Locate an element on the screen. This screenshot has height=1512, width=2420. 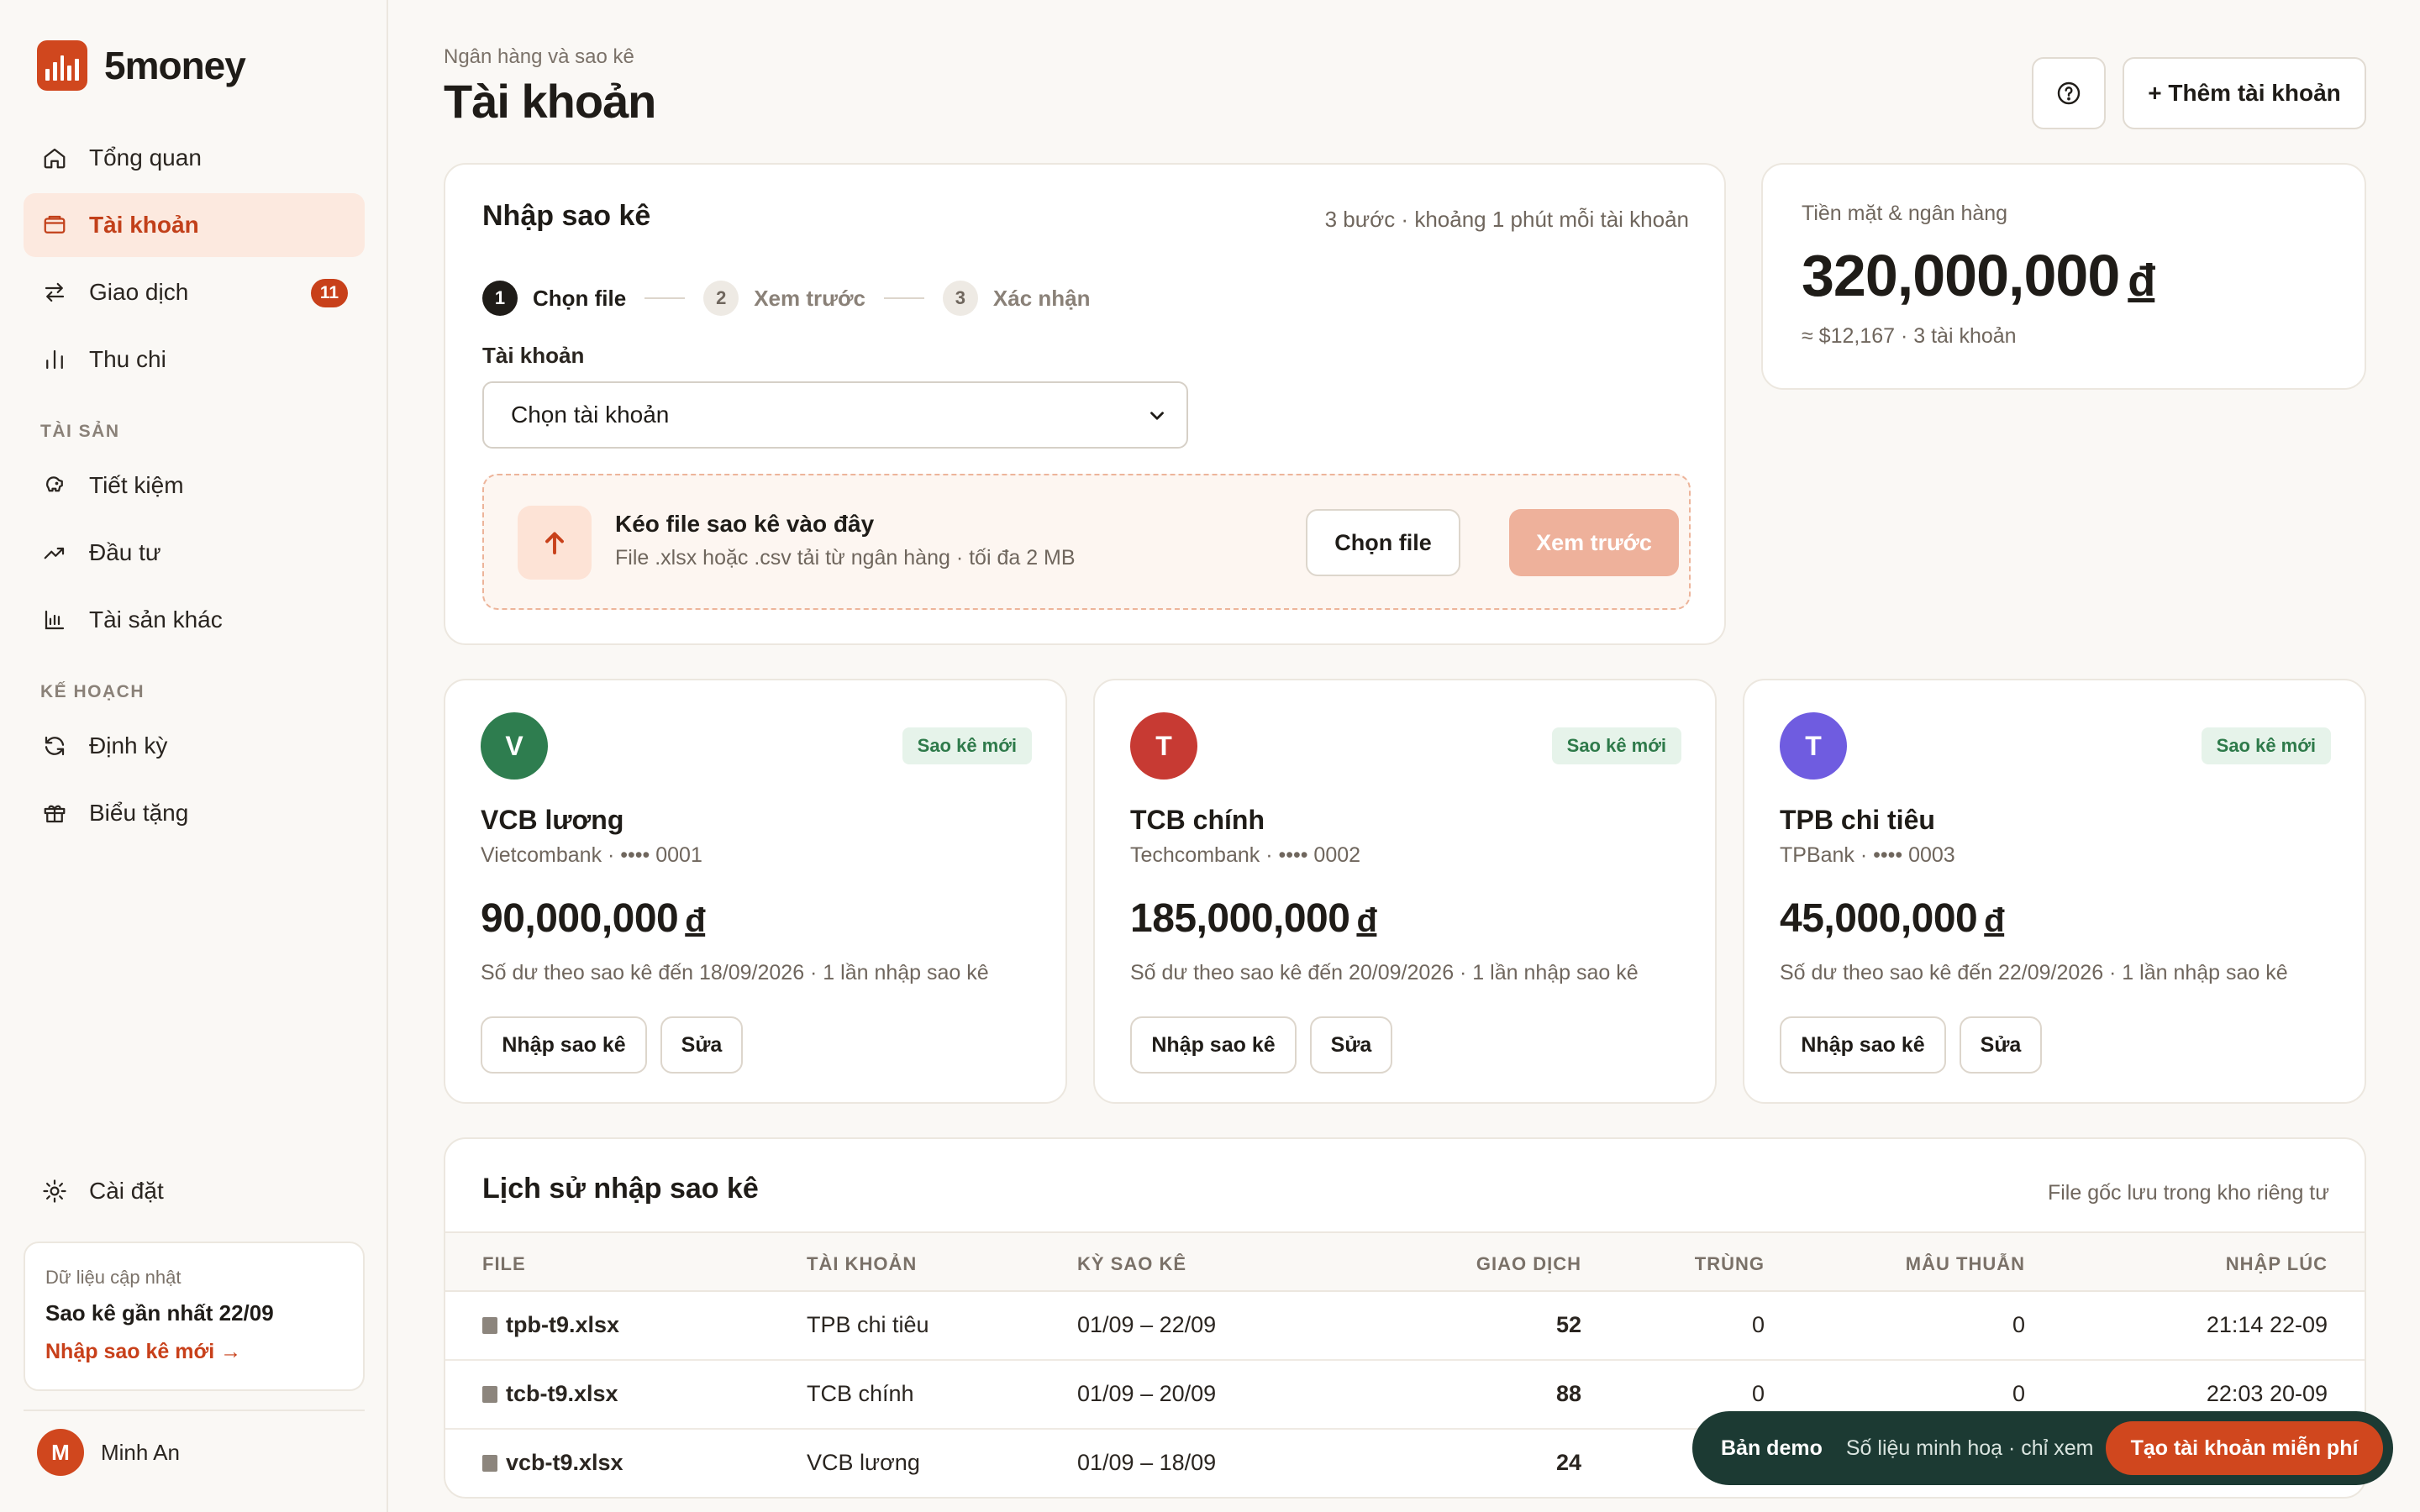
gear-icon is located at coordinates (54, 1191).